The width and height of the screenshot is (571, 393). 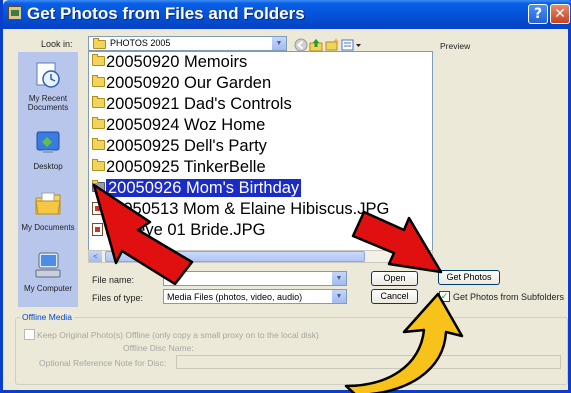 I want to click on list-item: Fisheye 01 Bride.JPG, so click(x=179, y=230).